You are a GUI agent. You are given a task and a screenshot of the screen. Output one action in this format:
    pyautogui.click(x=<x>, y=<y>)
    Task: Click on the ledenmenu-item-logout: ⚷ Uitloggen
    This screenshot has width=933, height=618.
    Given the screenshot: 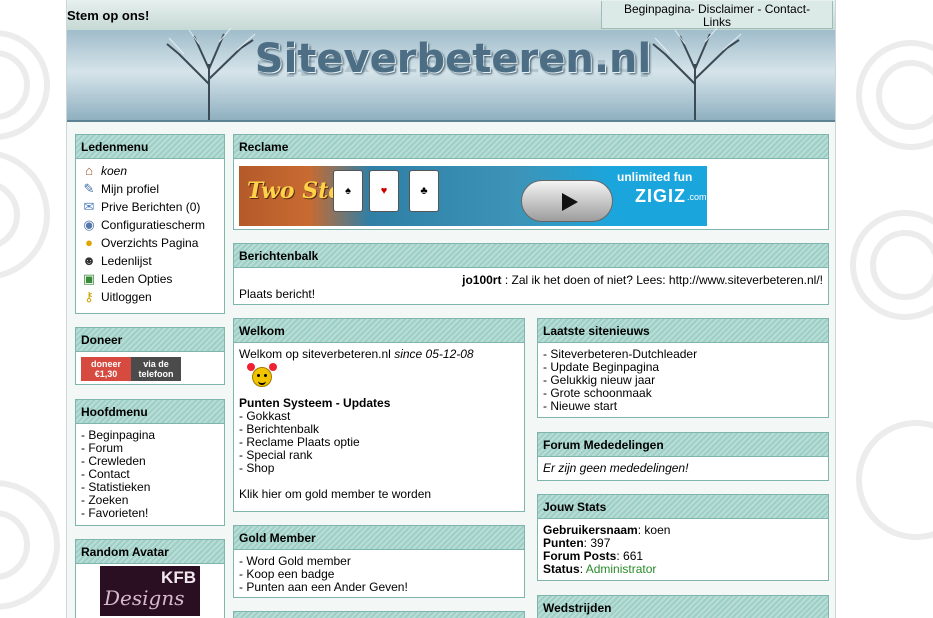 What is the action you would take?
    pyautogui.click(x=150, y=297)
    